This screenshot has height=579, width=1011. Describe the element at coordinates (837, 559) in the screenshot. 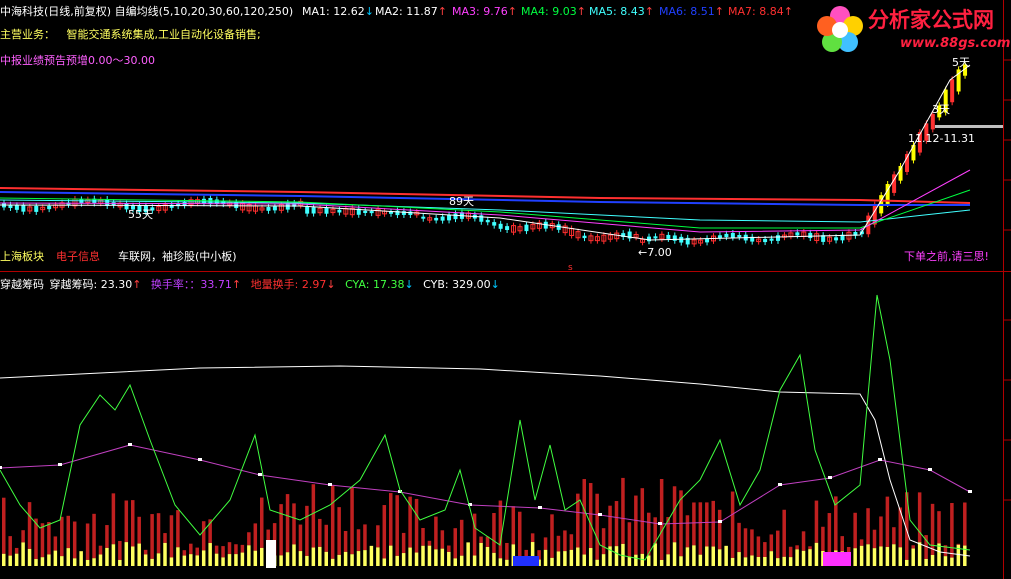

I see `volume-highlight-magenta` at that location.